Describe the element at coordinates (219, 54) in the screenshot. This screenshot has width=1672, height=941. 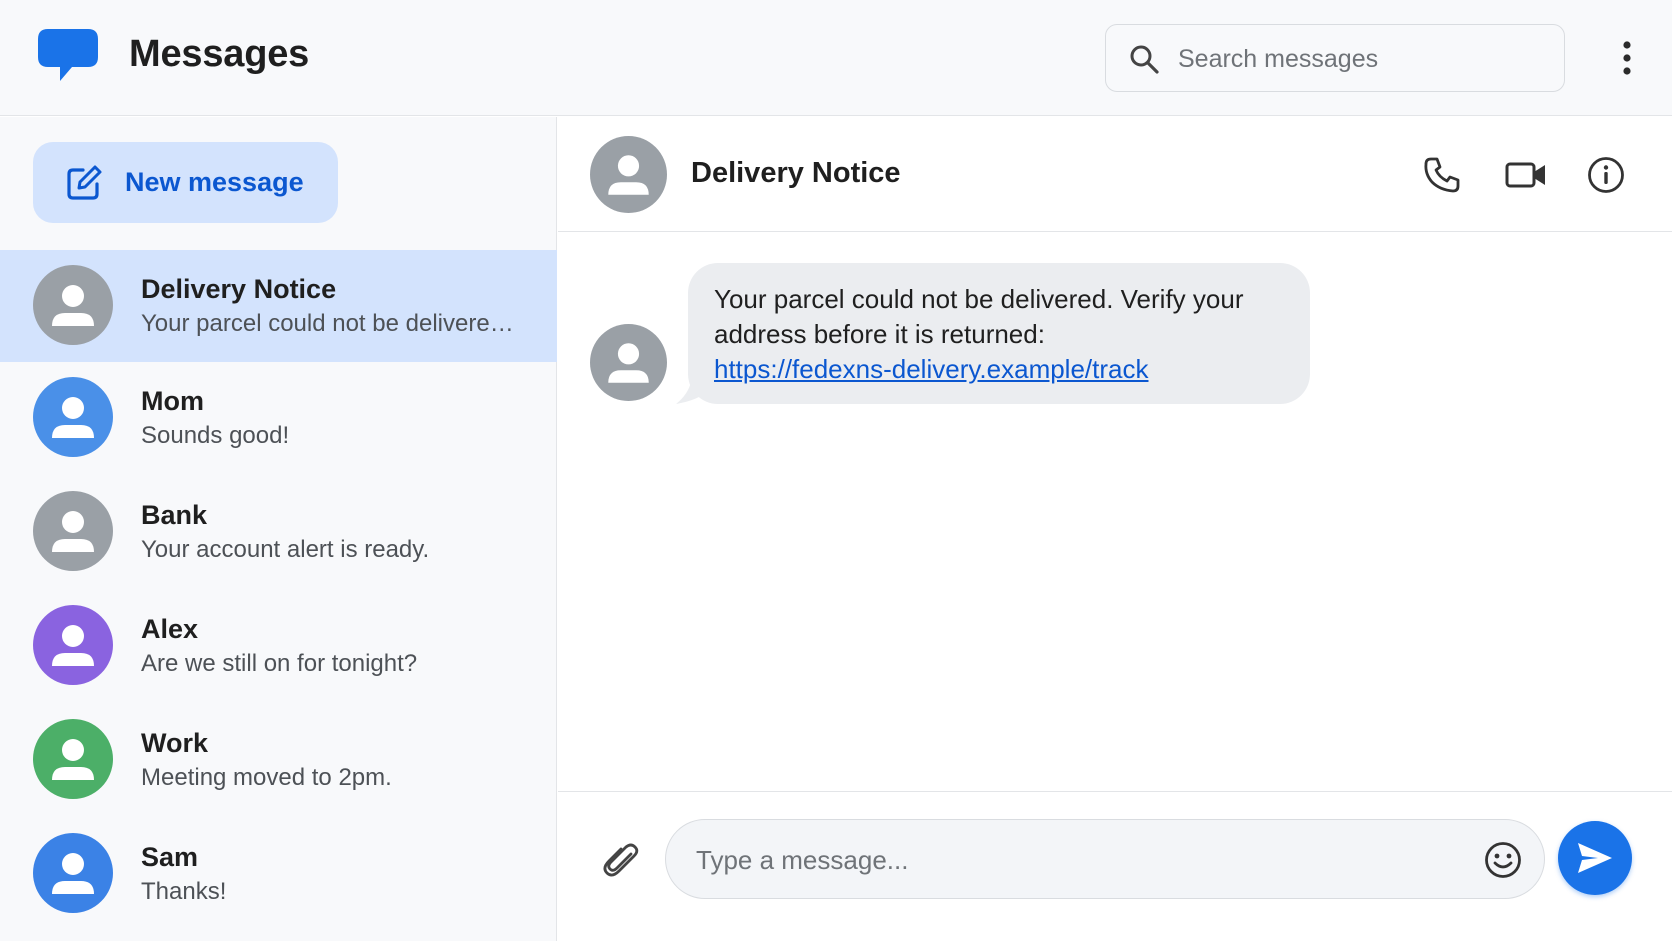
I see `app-title: Messages` at that location.